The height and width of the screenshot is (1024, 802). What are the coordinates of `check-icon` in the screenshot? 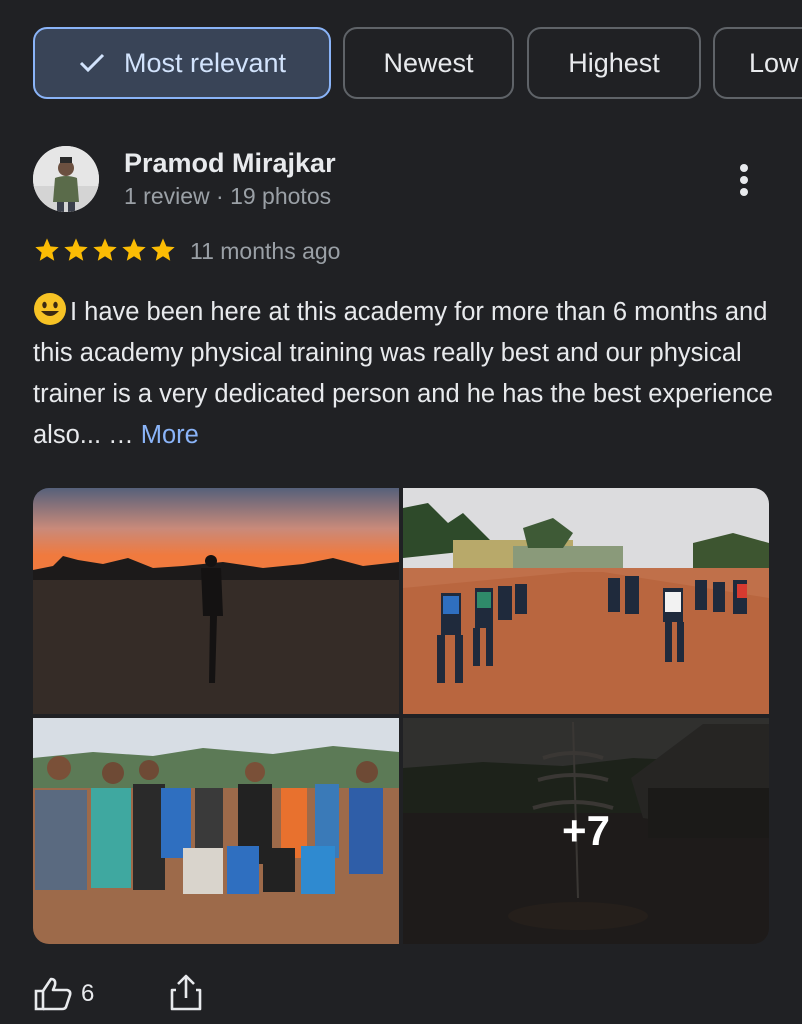 It's located at (92, 63).